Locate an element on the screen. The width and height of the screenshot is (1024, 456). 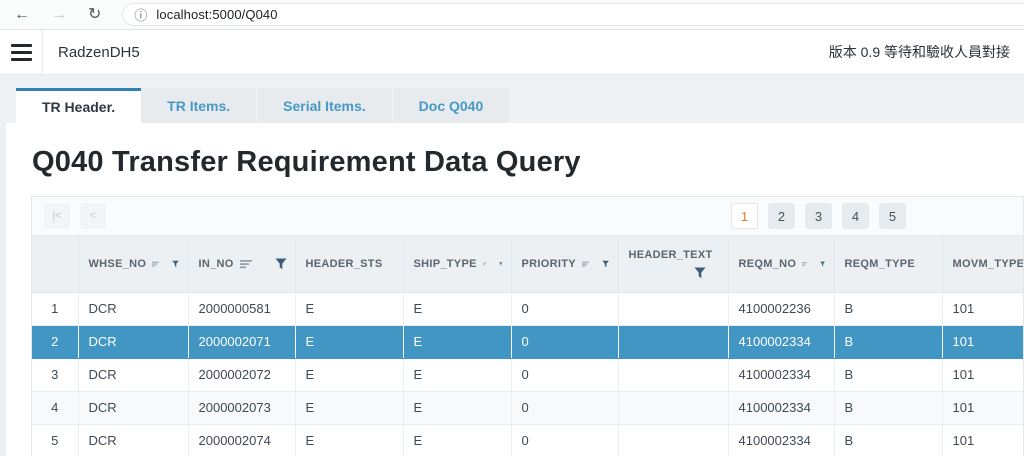
row-number-cell: 3 is located at coordinates (55, 375).